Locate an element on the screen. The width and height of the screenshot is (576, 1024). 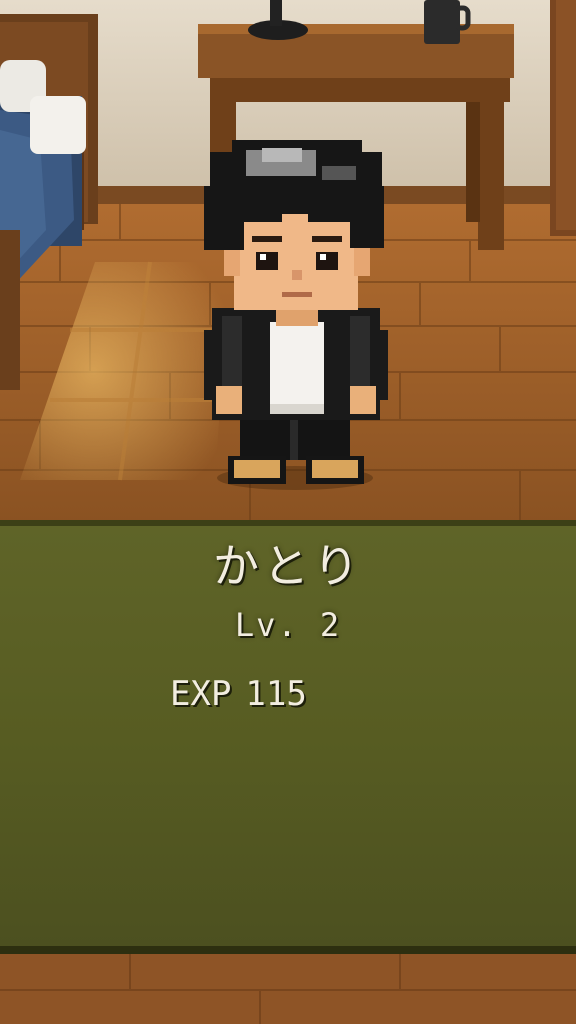
exp-value: 115 is located at coordinates (276, 694).